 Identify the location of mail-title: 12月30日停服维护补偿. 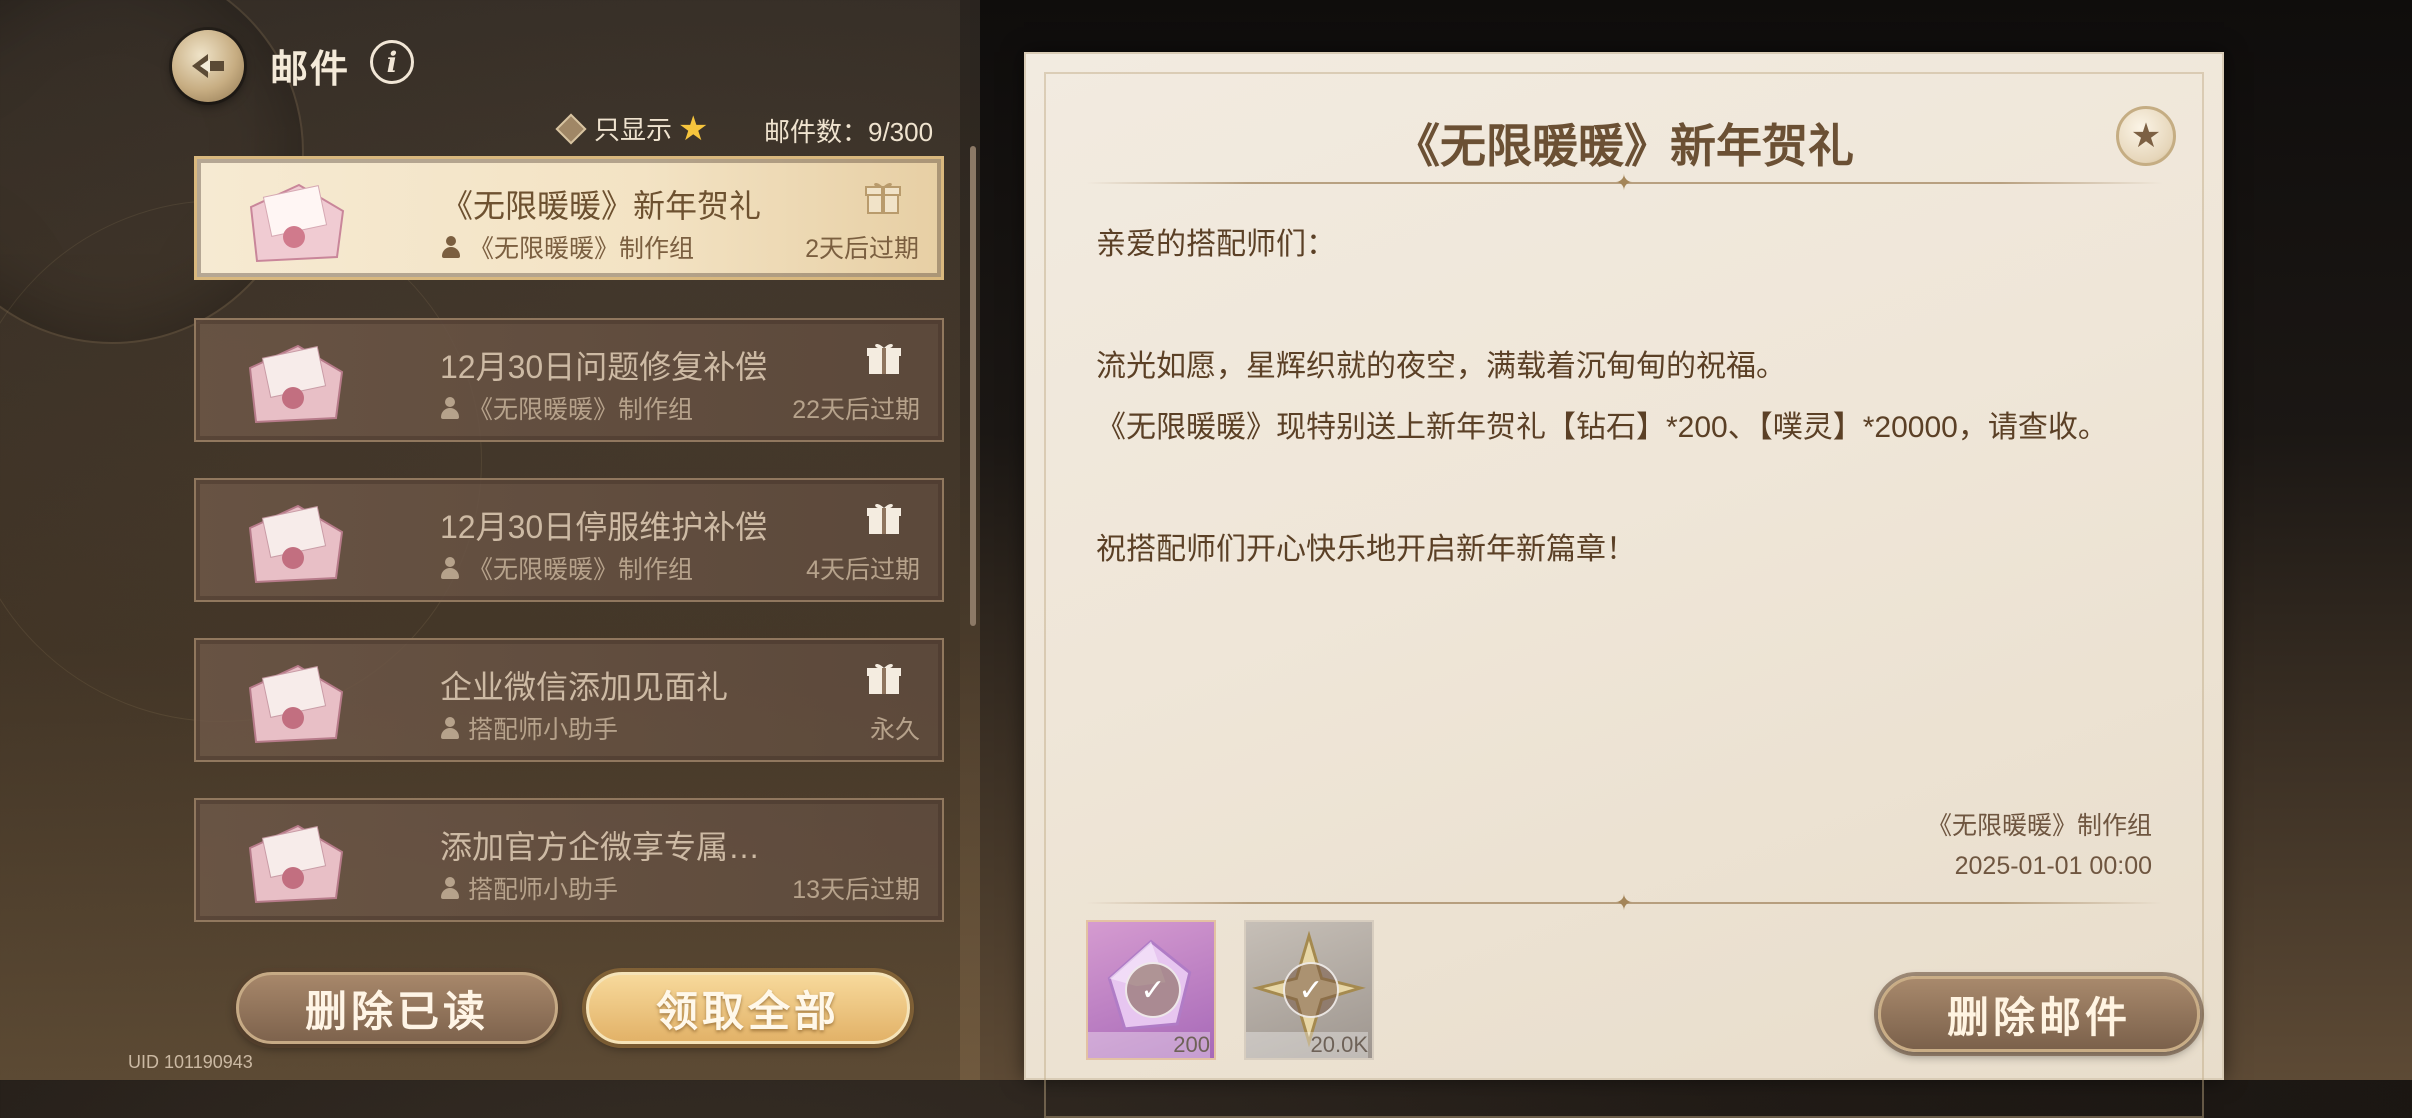
(604, 527).